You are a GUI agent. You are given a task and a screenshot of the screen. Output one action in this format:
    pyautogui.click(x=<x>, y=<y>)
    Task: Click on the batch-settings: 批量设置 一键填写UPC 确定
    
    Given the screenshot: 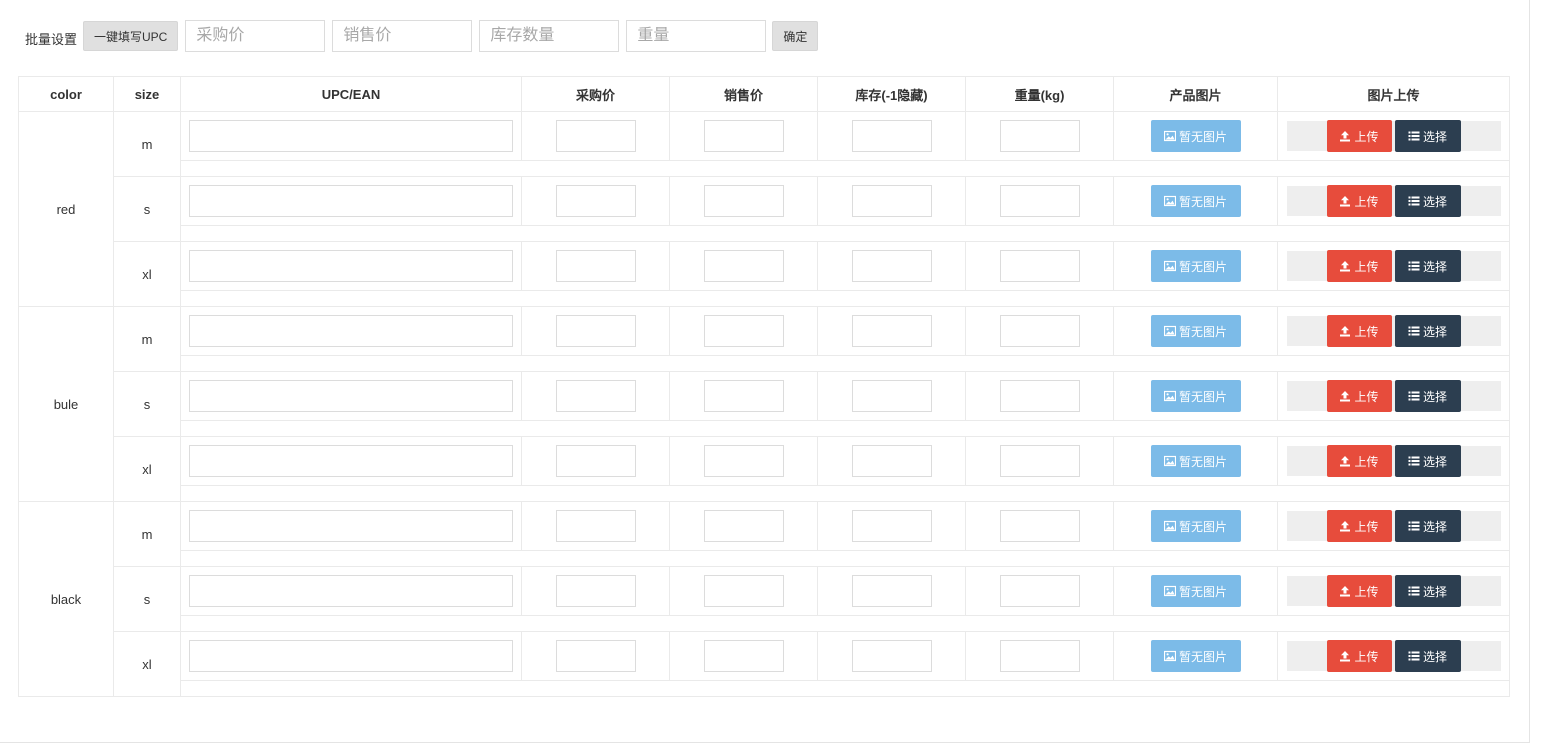 What is the action you would take?
    pyautogui.click(x=422, y=36)
    